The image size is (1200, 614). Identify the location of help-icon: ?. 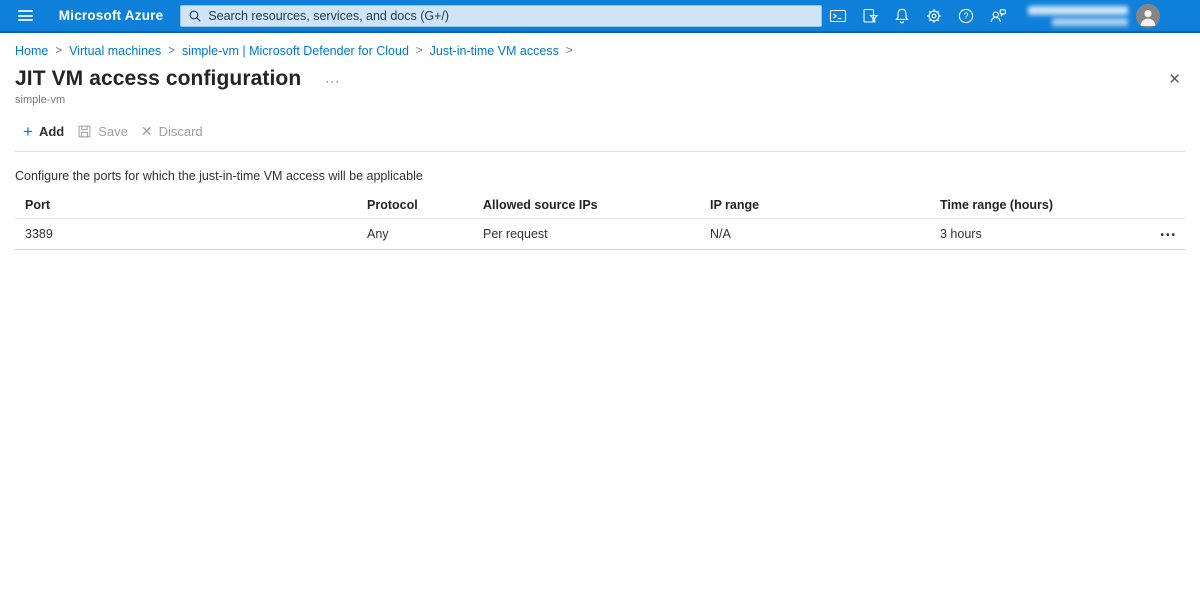
(966, 16).